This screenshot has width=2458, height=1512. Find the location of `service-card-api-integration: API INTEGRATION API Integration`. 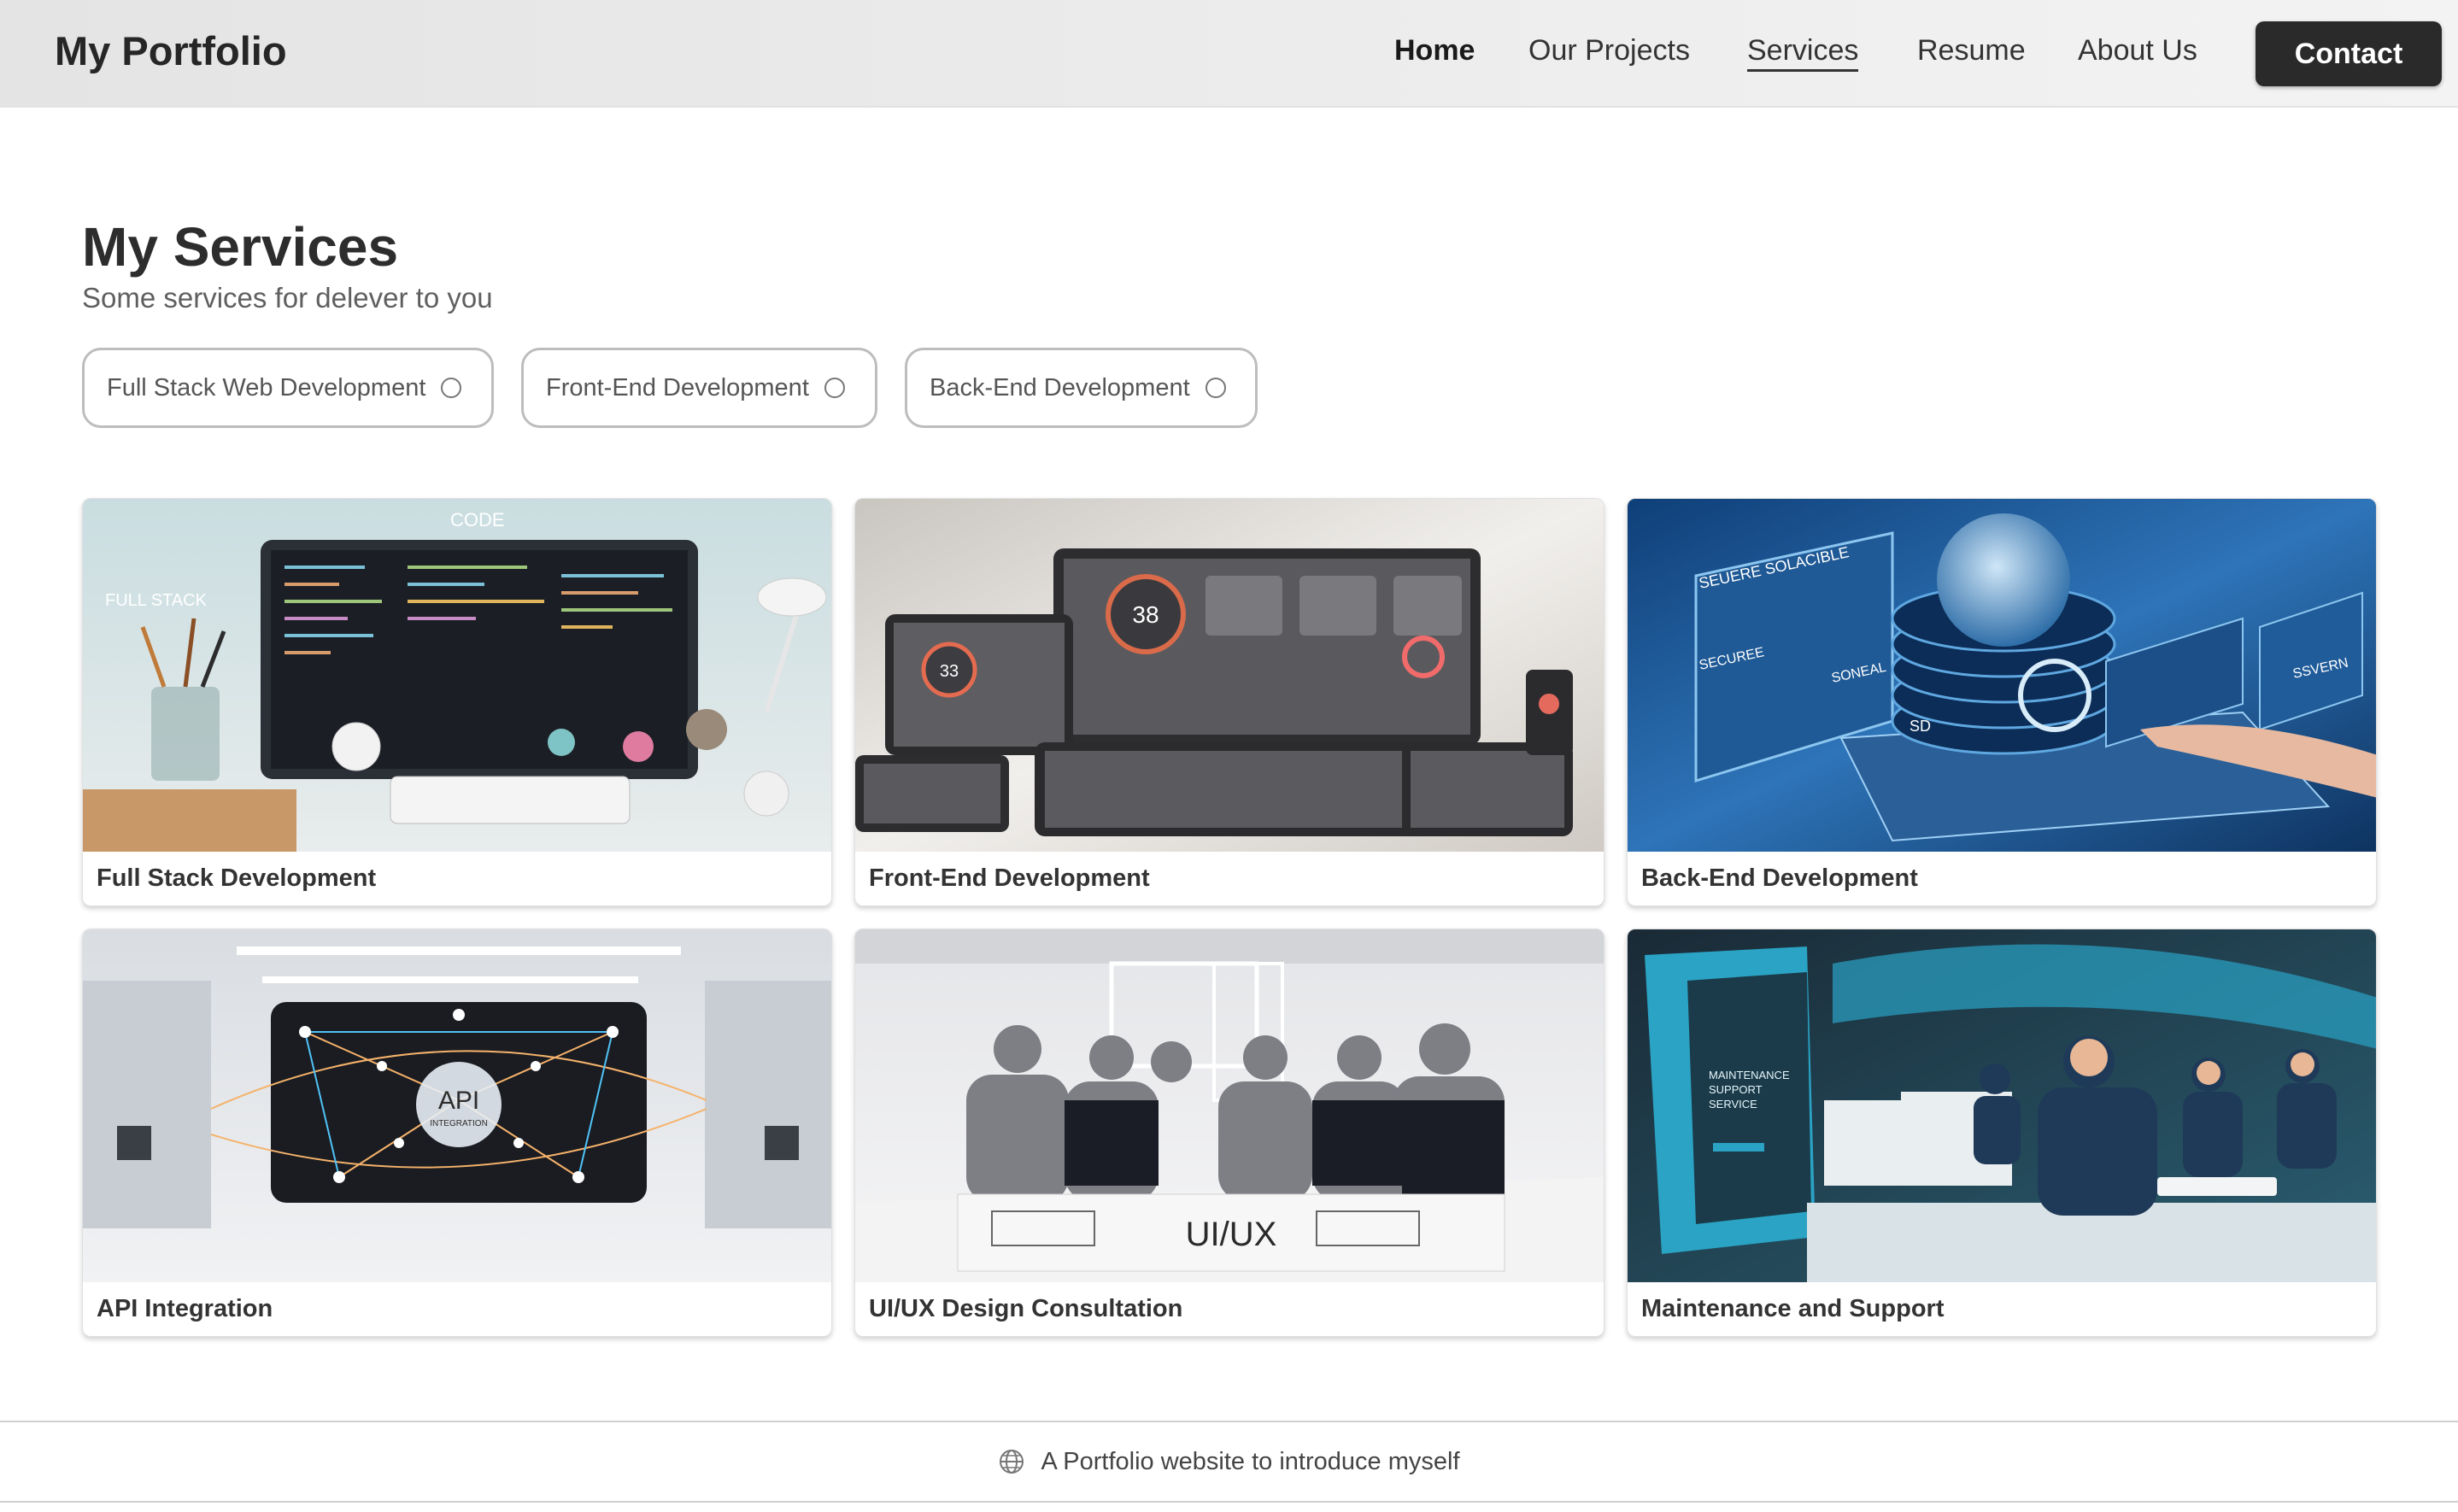

service-card-api-integration: API INTEGRATION API Integration is located at coordinates (457, 1133).